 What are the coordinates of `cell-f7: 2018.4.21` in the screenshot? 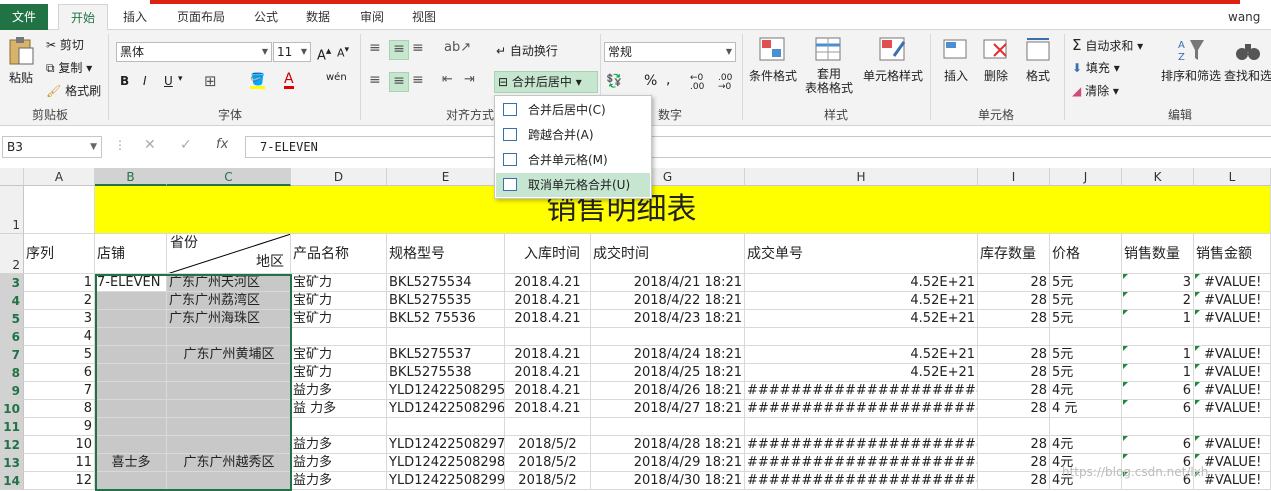 It's located at (548, 355).